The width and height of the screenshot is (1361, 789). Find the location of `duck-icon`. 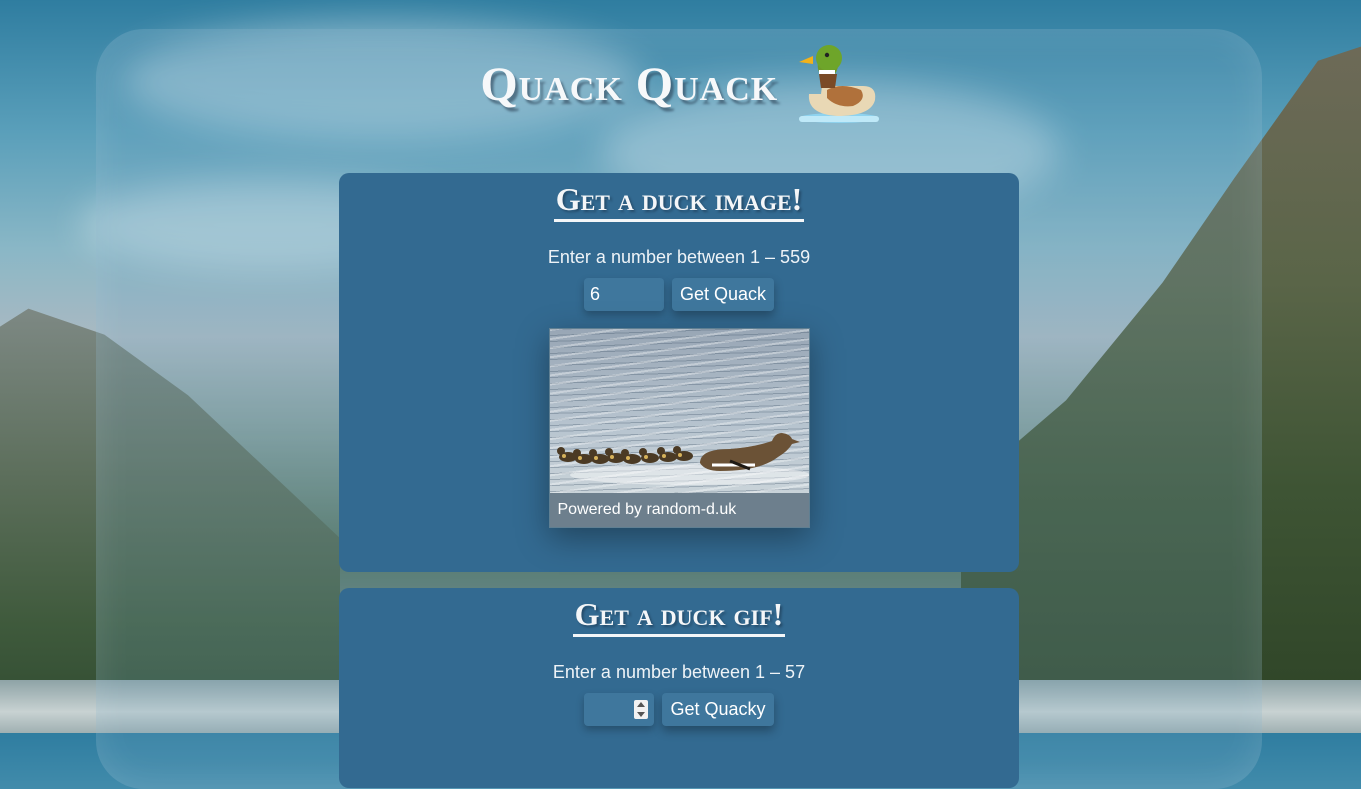

duck-icon is located at coordinates (838, 84).